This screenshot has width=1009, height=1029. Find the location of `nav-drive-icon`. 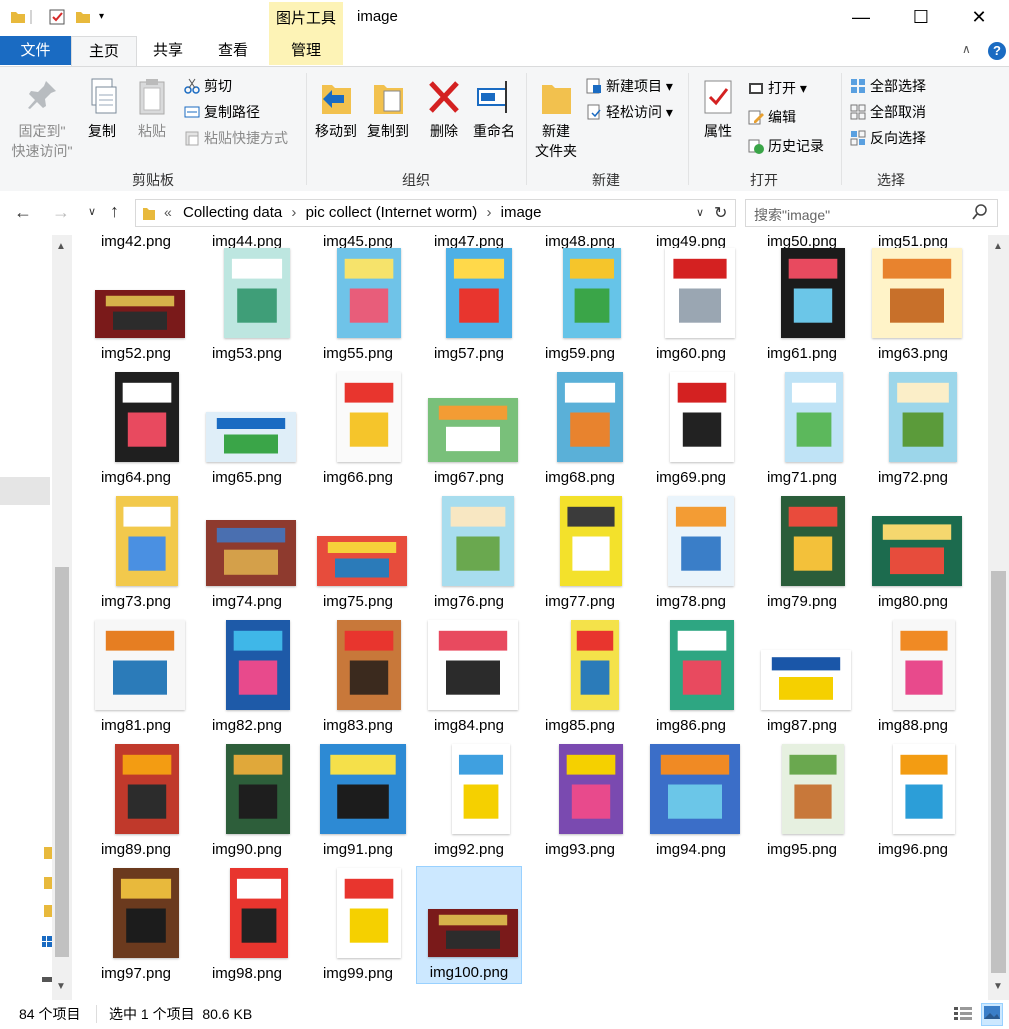

nav-drive-icon is located at coordinates (47, 978).